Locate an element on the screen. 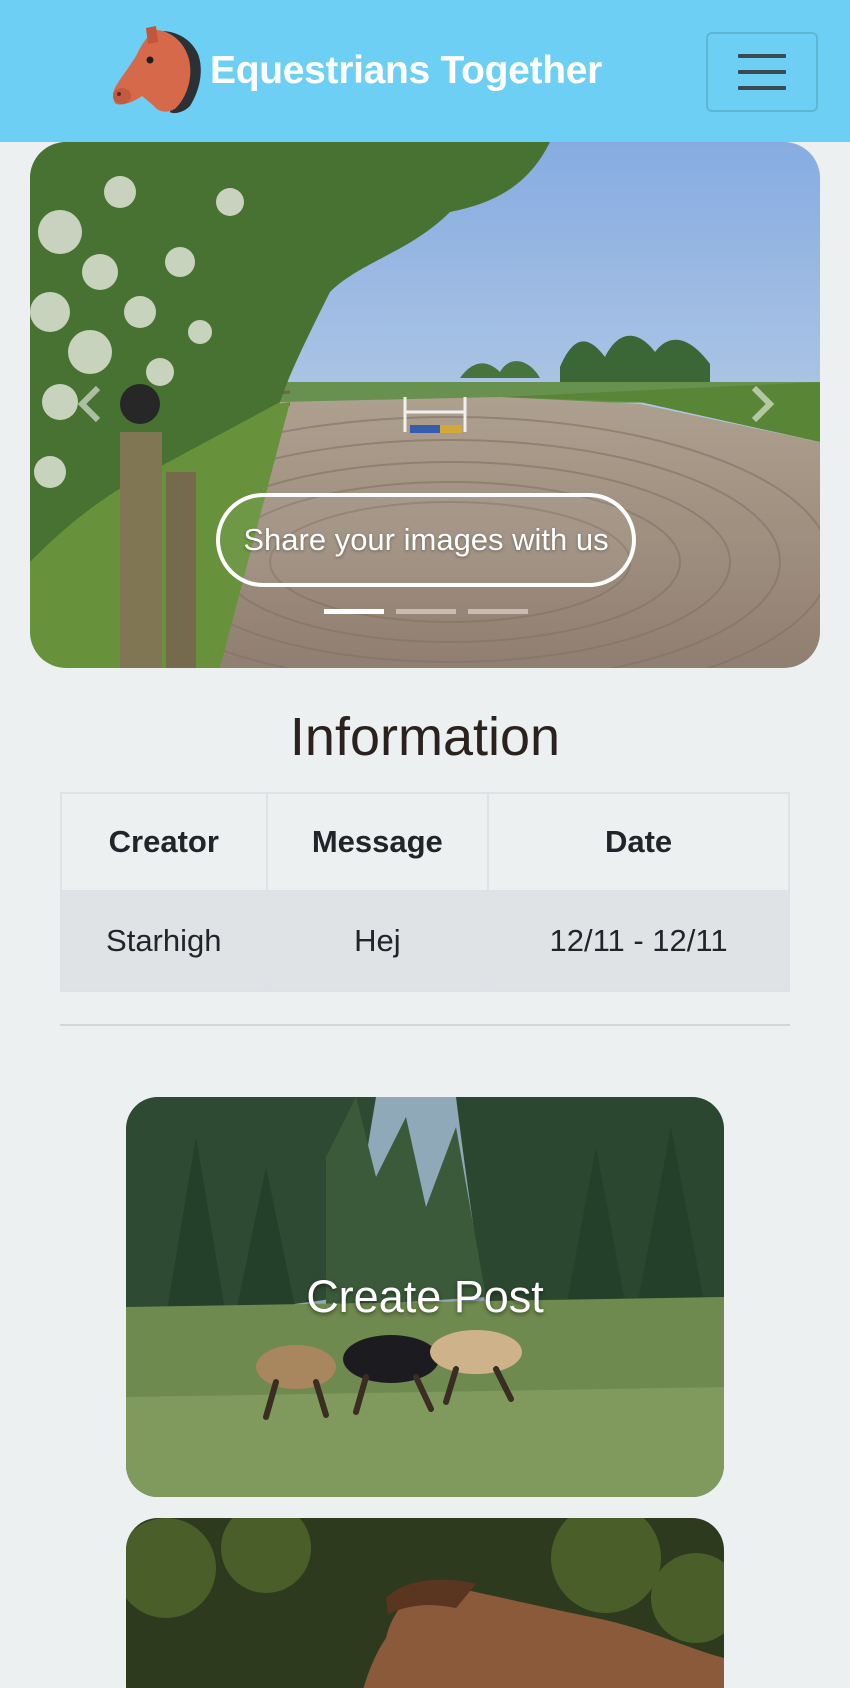 This screenshot has height=1688, width=850. horse-card-label is located at coordinates (425, 1603).